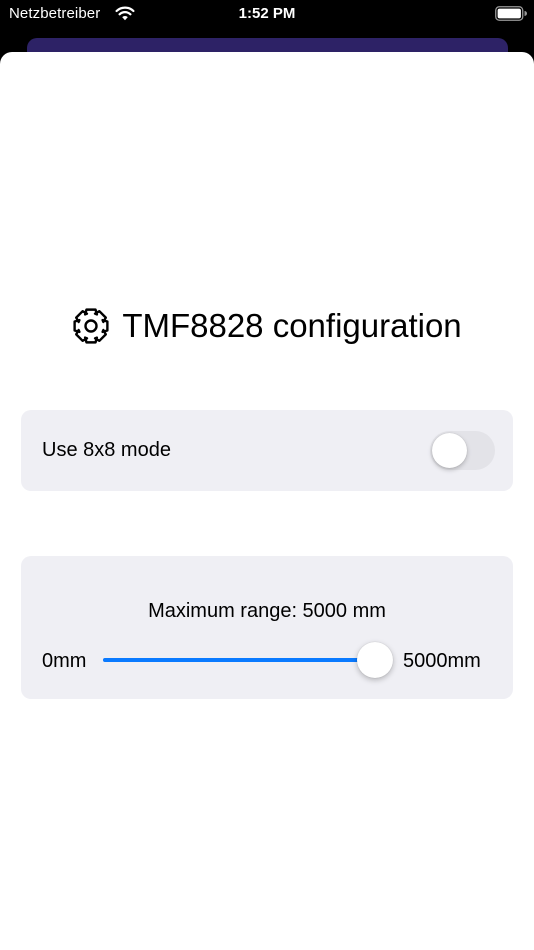 The height and width of the screenshot is (950, 534). I want to click on max-range-label: Maximum range: 5000 mm, so click(267, 611).